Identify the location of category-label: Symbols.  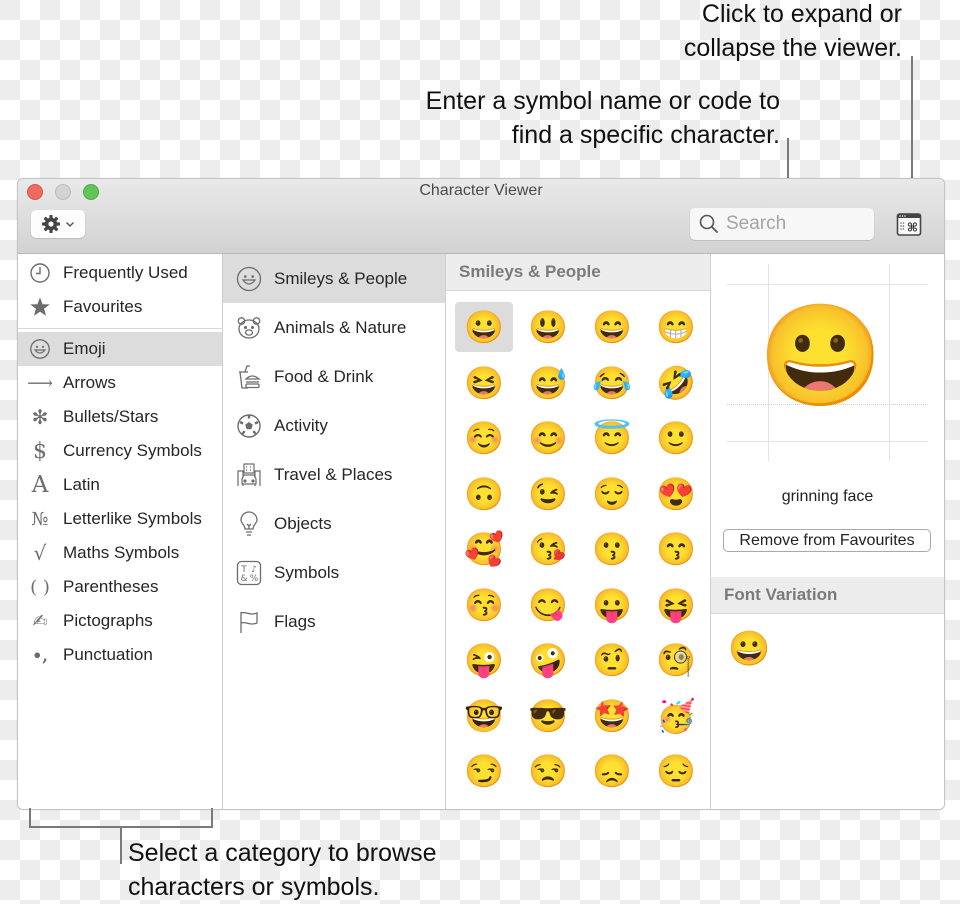
(307, 572).